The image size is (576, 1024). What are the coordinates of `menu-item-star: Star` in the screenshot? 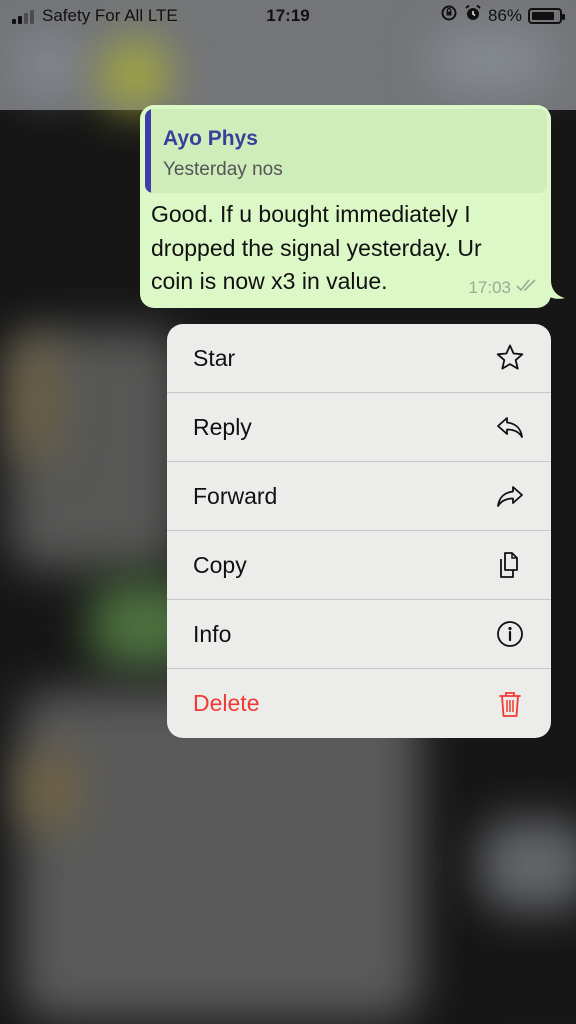 It's located at (359, 358).